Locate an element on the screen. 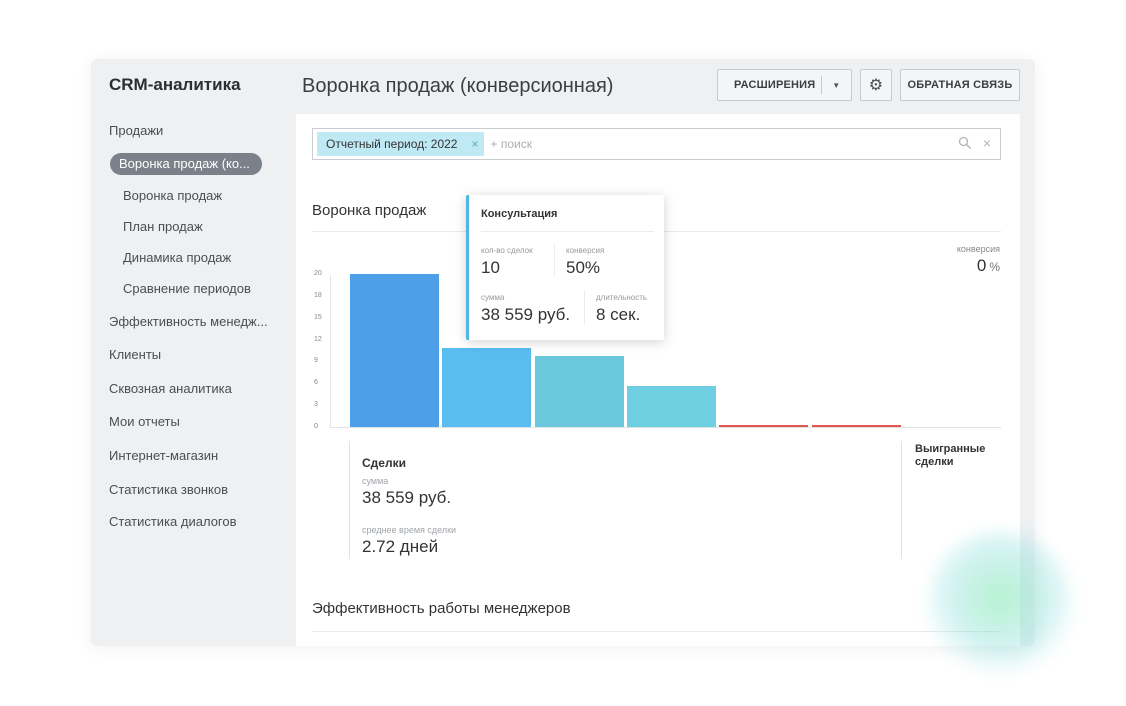  y-tick-label: 9 is located at coordinates (316, 361).